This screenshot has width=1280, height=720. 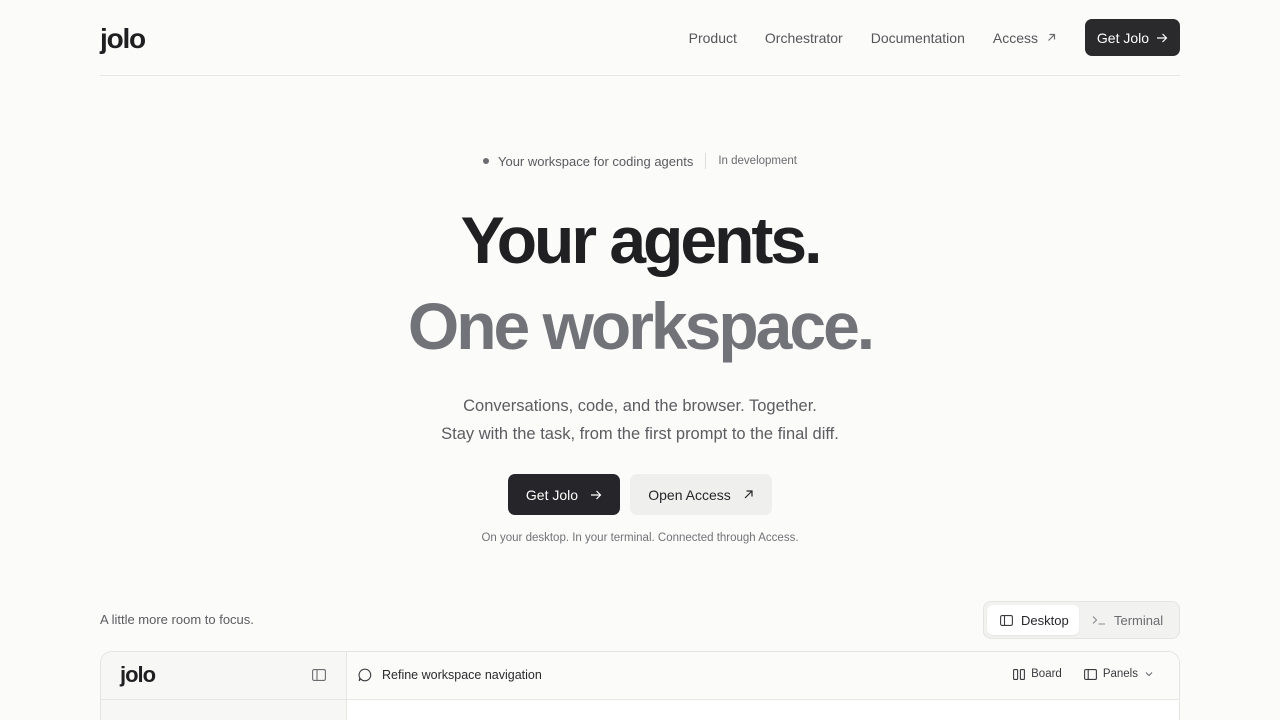 What do you see at coordinates (462, 675) in the screenshot?
I see `conversation-title-label: Refine workspace navigation` at bounding box center [462, 675].